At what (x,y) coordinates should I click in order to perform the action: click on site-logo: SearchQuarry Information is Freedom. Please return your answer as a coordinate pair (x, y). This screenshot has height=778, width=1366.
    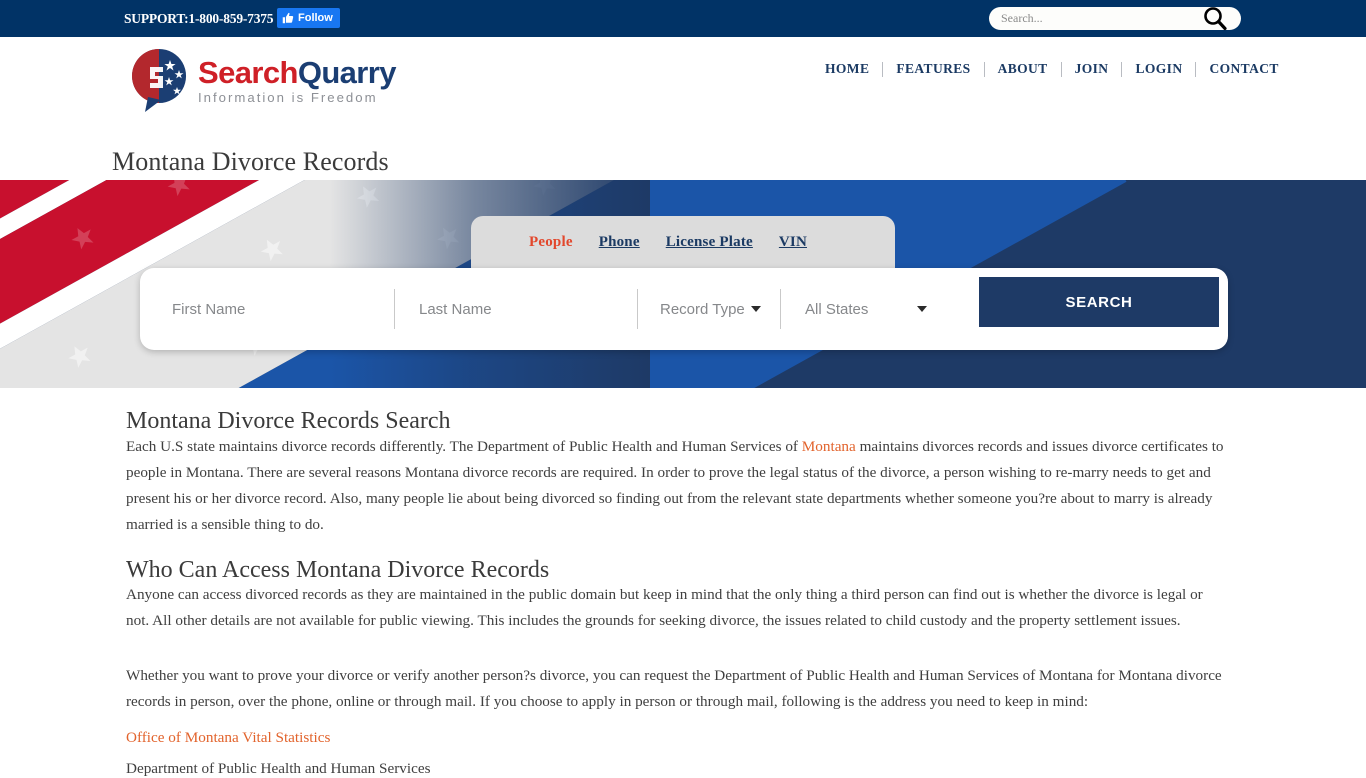
    Looking at the image, I should click on (278, 80).